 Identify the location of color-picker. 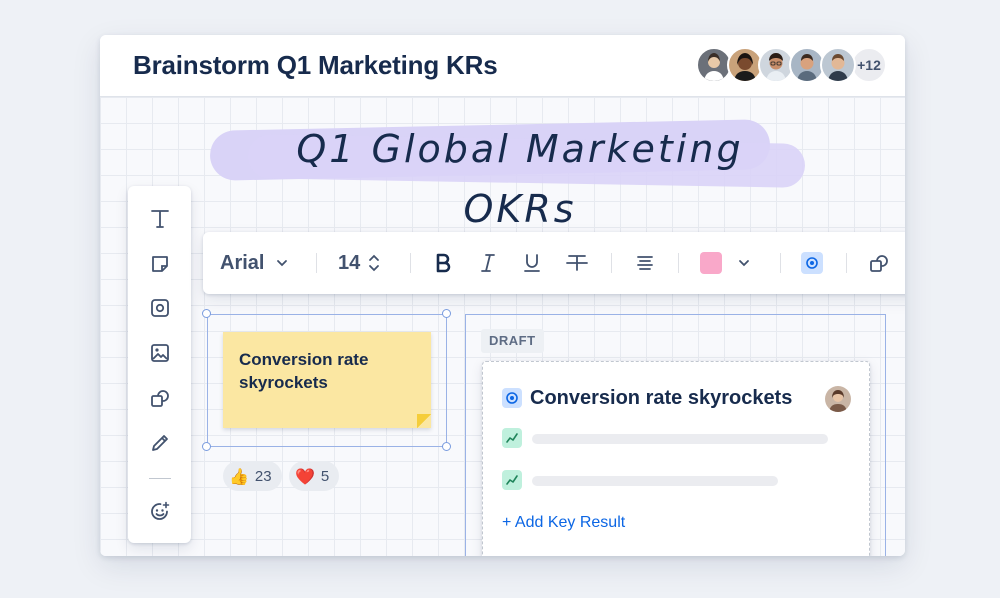
(726, 263).